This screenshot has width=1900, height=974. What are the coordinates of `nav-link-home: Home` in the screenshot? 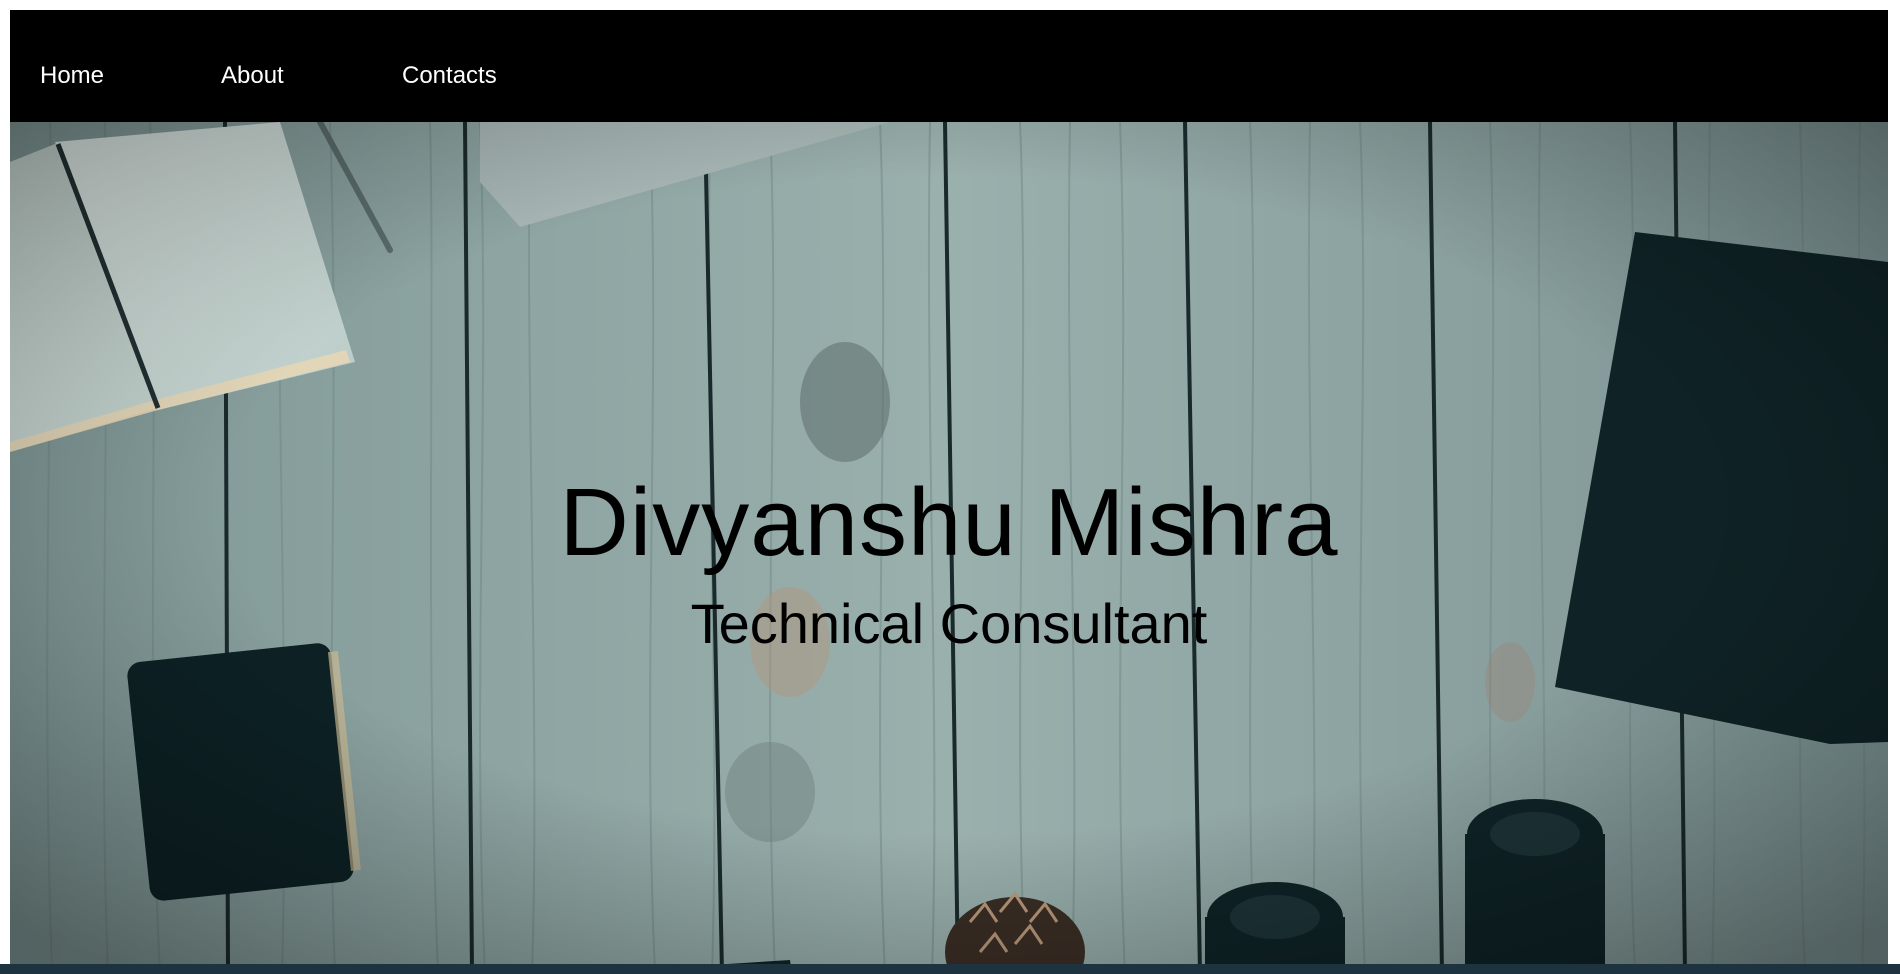 It's located at (72, 76).